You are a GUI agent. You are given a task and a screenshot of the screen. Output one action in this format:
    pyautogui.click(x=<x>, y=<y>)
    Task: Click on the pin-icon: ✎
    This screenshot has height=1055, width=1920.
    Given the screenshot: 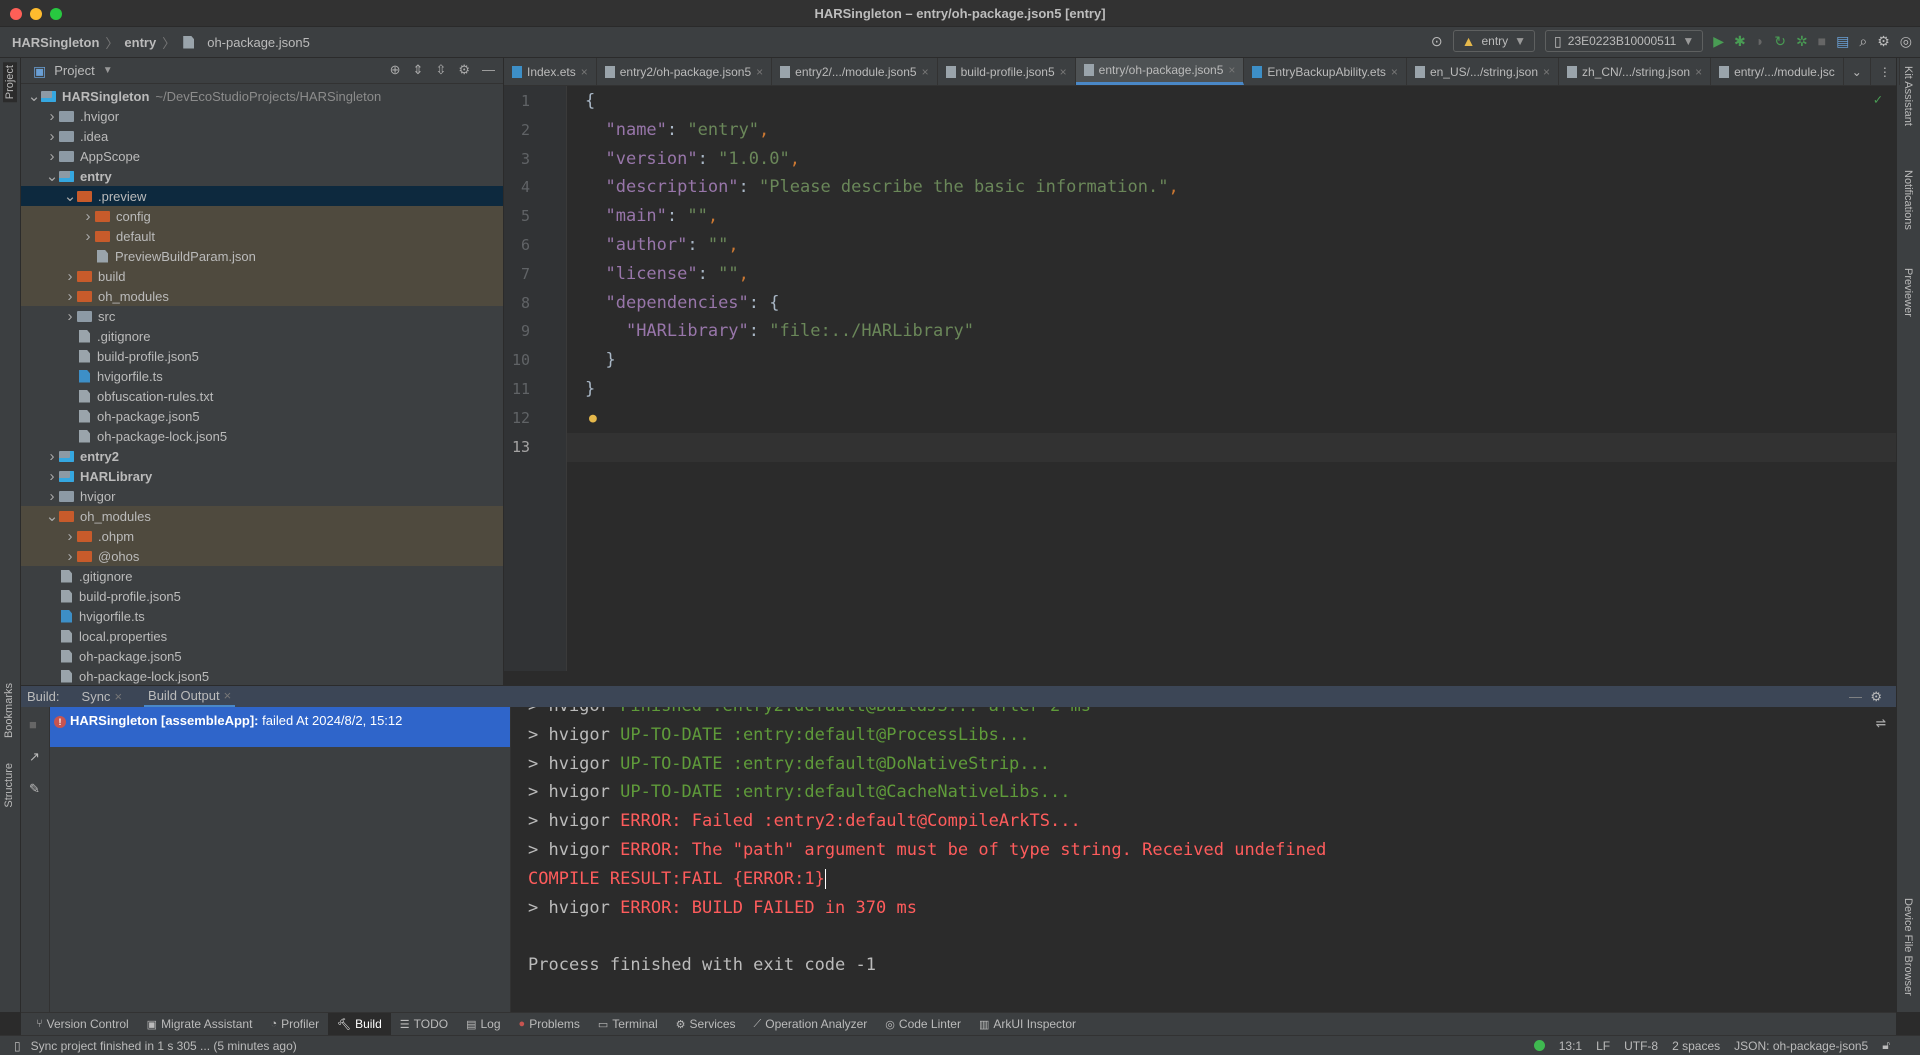 What is the action you would take?
    pyautogui.click(x=34, y=789)
    